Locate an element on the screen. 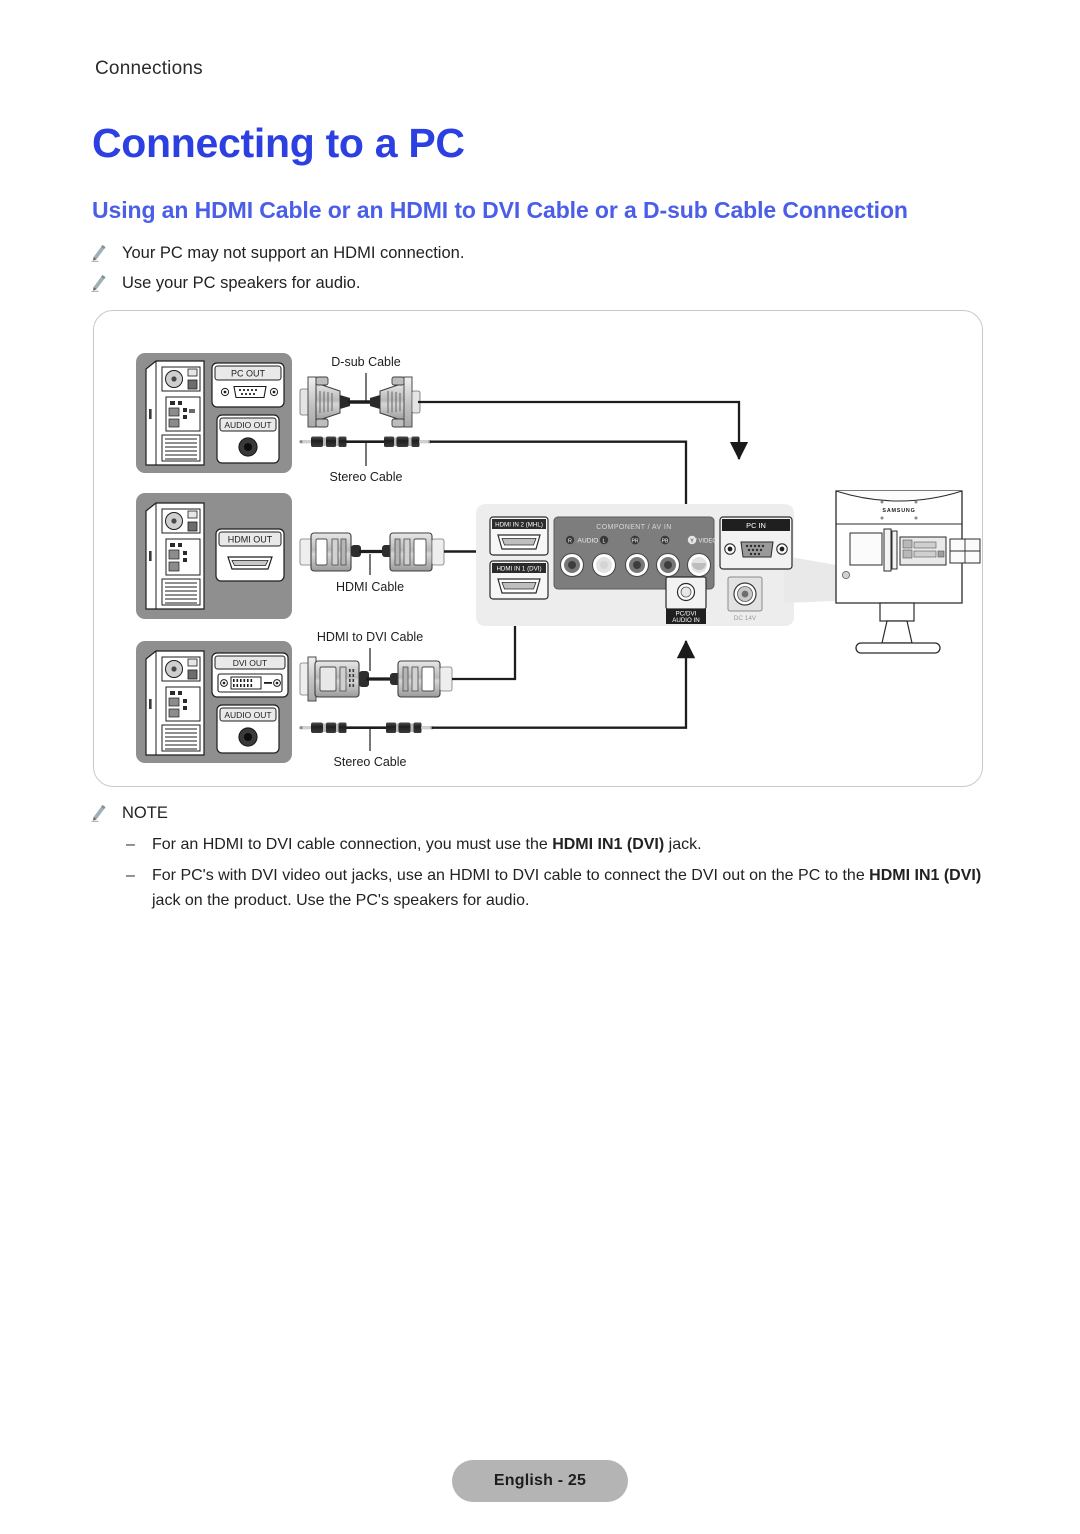 The height and width of the screenshot is (1534, 1080). brand-logo: SAMSUNG is located at coordinates (898, 511).